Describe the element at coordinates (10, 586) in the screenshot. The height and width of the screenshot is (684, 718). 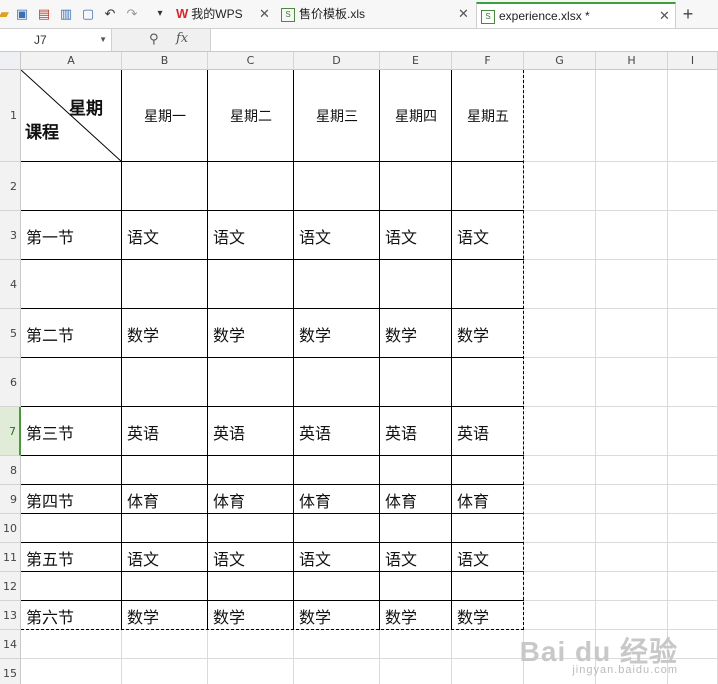
I see `row-header-12: 12` at that location.